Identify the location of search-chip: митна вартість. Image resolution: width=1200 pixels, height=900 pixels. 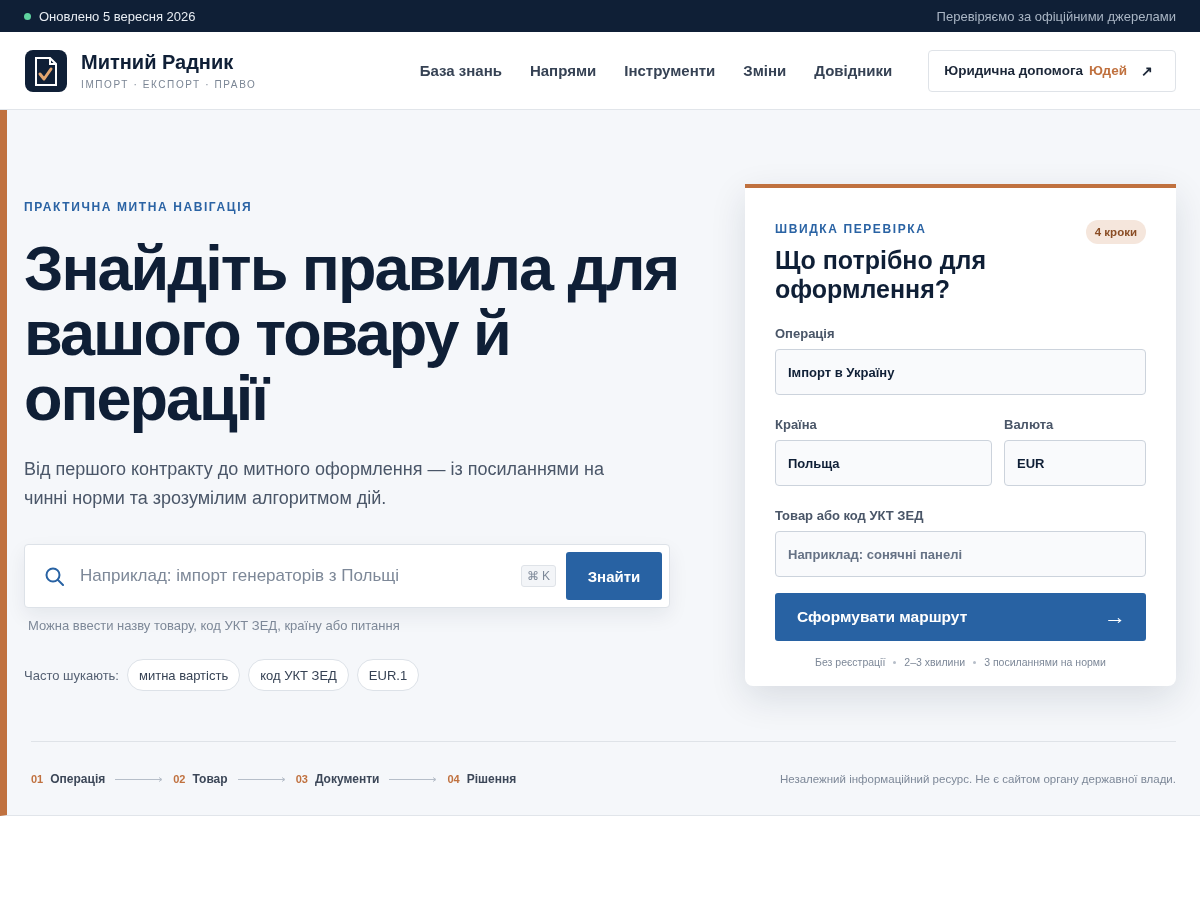
(184, 675).